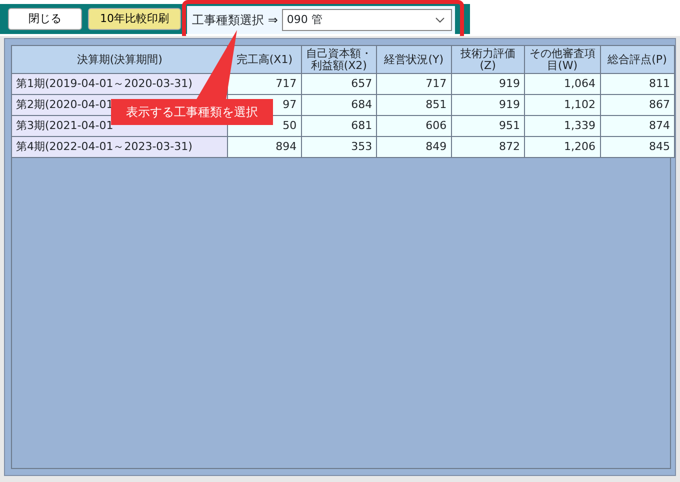  What do you see at coordinates (637, 84) in the screenshot?
I see `table-cell: 811` at bounding box center [637, 84].